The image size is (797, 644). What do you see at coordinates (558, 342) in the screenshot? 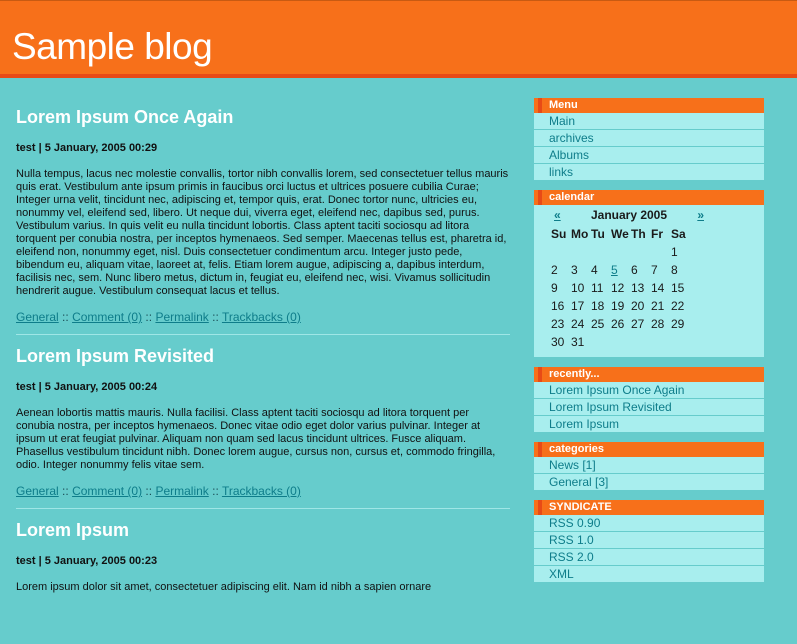
I see `calendar-day: 30` at bounding box center [558, 342].